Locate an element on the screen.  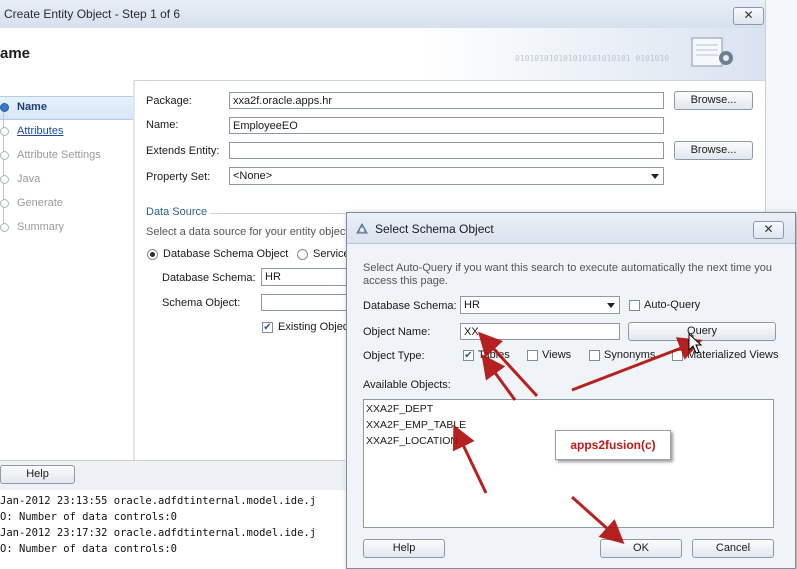
annotation-arrows is located at coordinates (577, 438).